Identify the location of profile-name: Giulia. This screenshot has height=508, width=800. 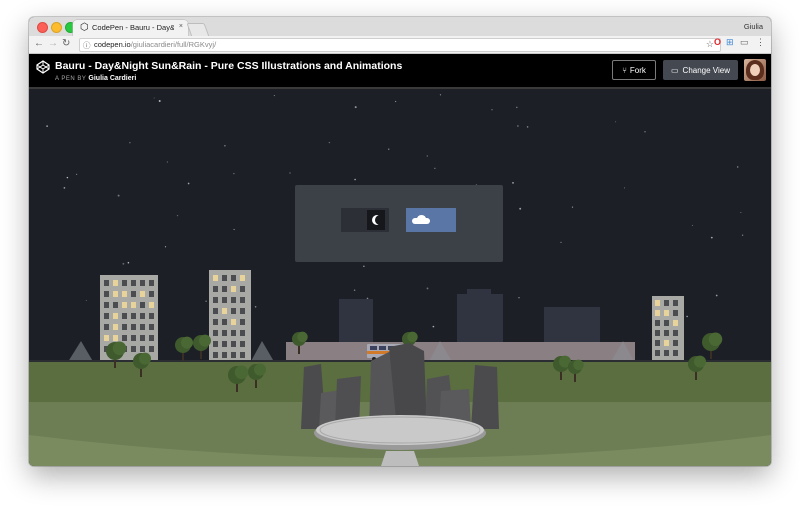
(753, 26).